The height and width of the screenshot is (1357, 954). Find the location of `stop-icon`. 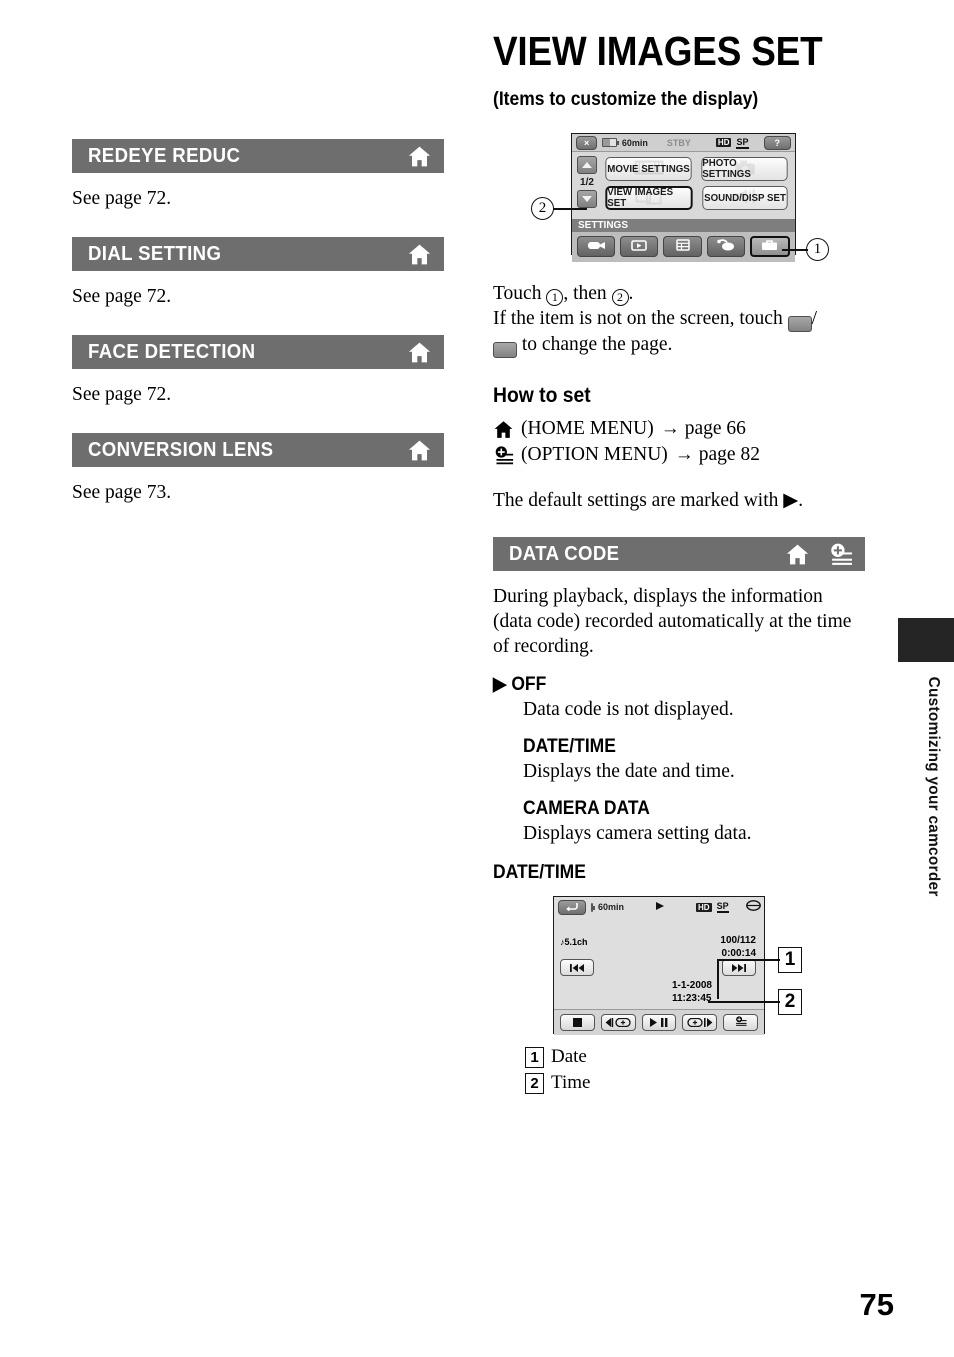

stop-icon is located at coordinates (577, 1023).